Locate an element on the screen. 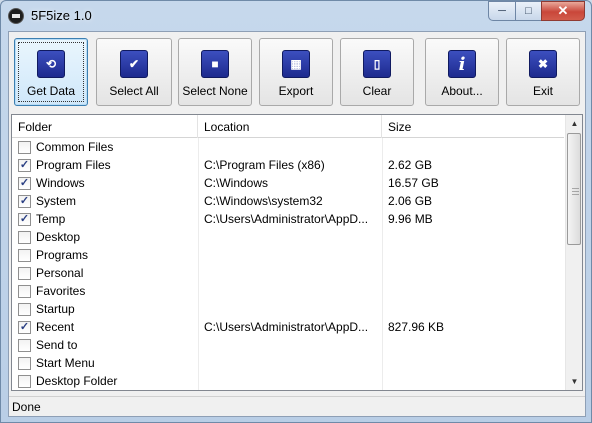 Image resolution: width=592 pixels, height=423 pixels. status-bar: Done is located at coordinates (297, 406).